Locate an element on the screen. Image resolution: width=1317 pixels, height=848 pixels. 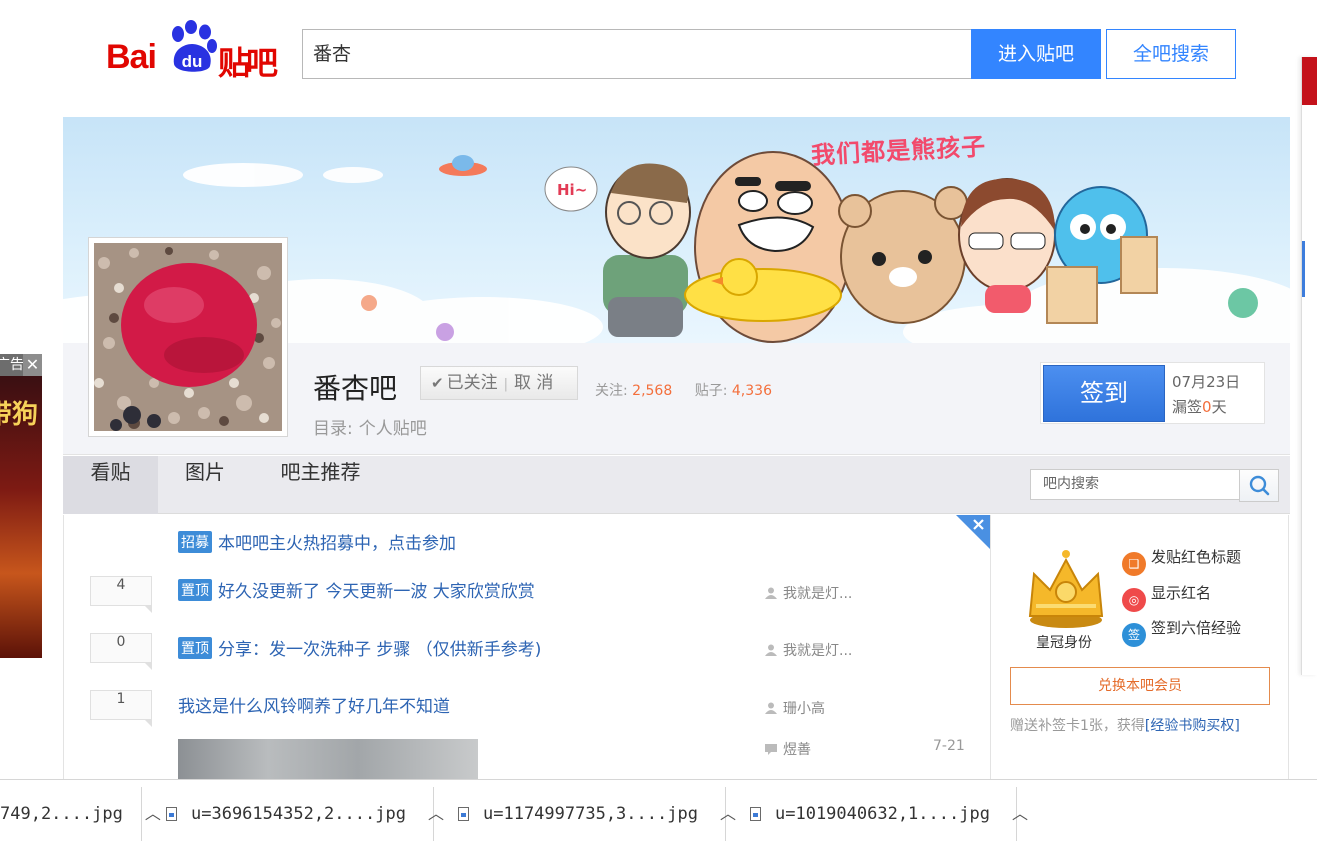
directory-label: 目录: is located at coordinates (333, 429).